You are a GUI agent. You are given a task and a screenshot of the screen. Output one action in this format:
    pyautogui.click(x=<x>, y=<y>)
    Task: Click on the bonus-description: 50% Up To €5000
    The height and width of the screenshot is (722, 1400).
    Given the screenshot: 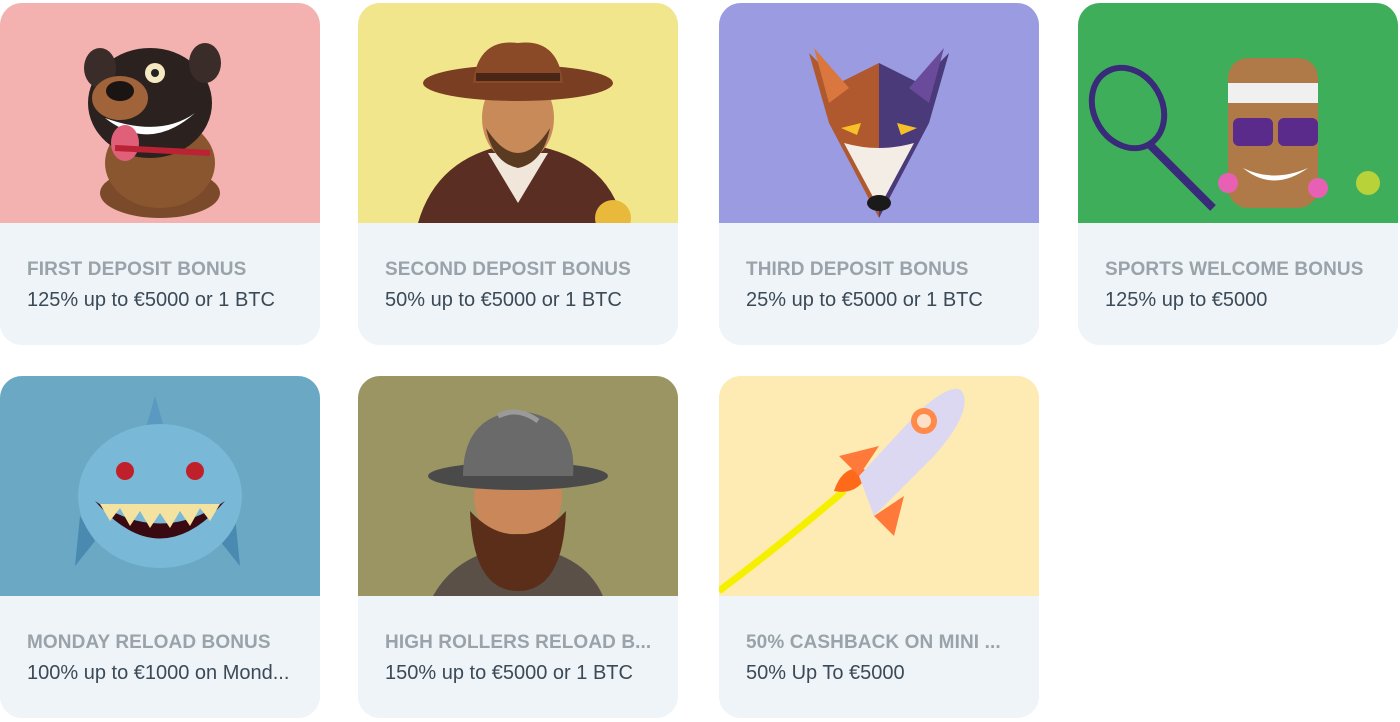 What is the action you would take?
    pyautogui.click(x=825, y=673)
    